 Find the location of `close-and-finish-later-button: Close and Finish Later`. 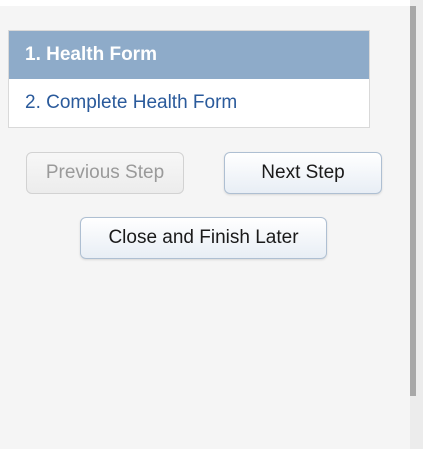

close-and-finish-later-button: Close and Finish Later is located at coordinates (203, 238).